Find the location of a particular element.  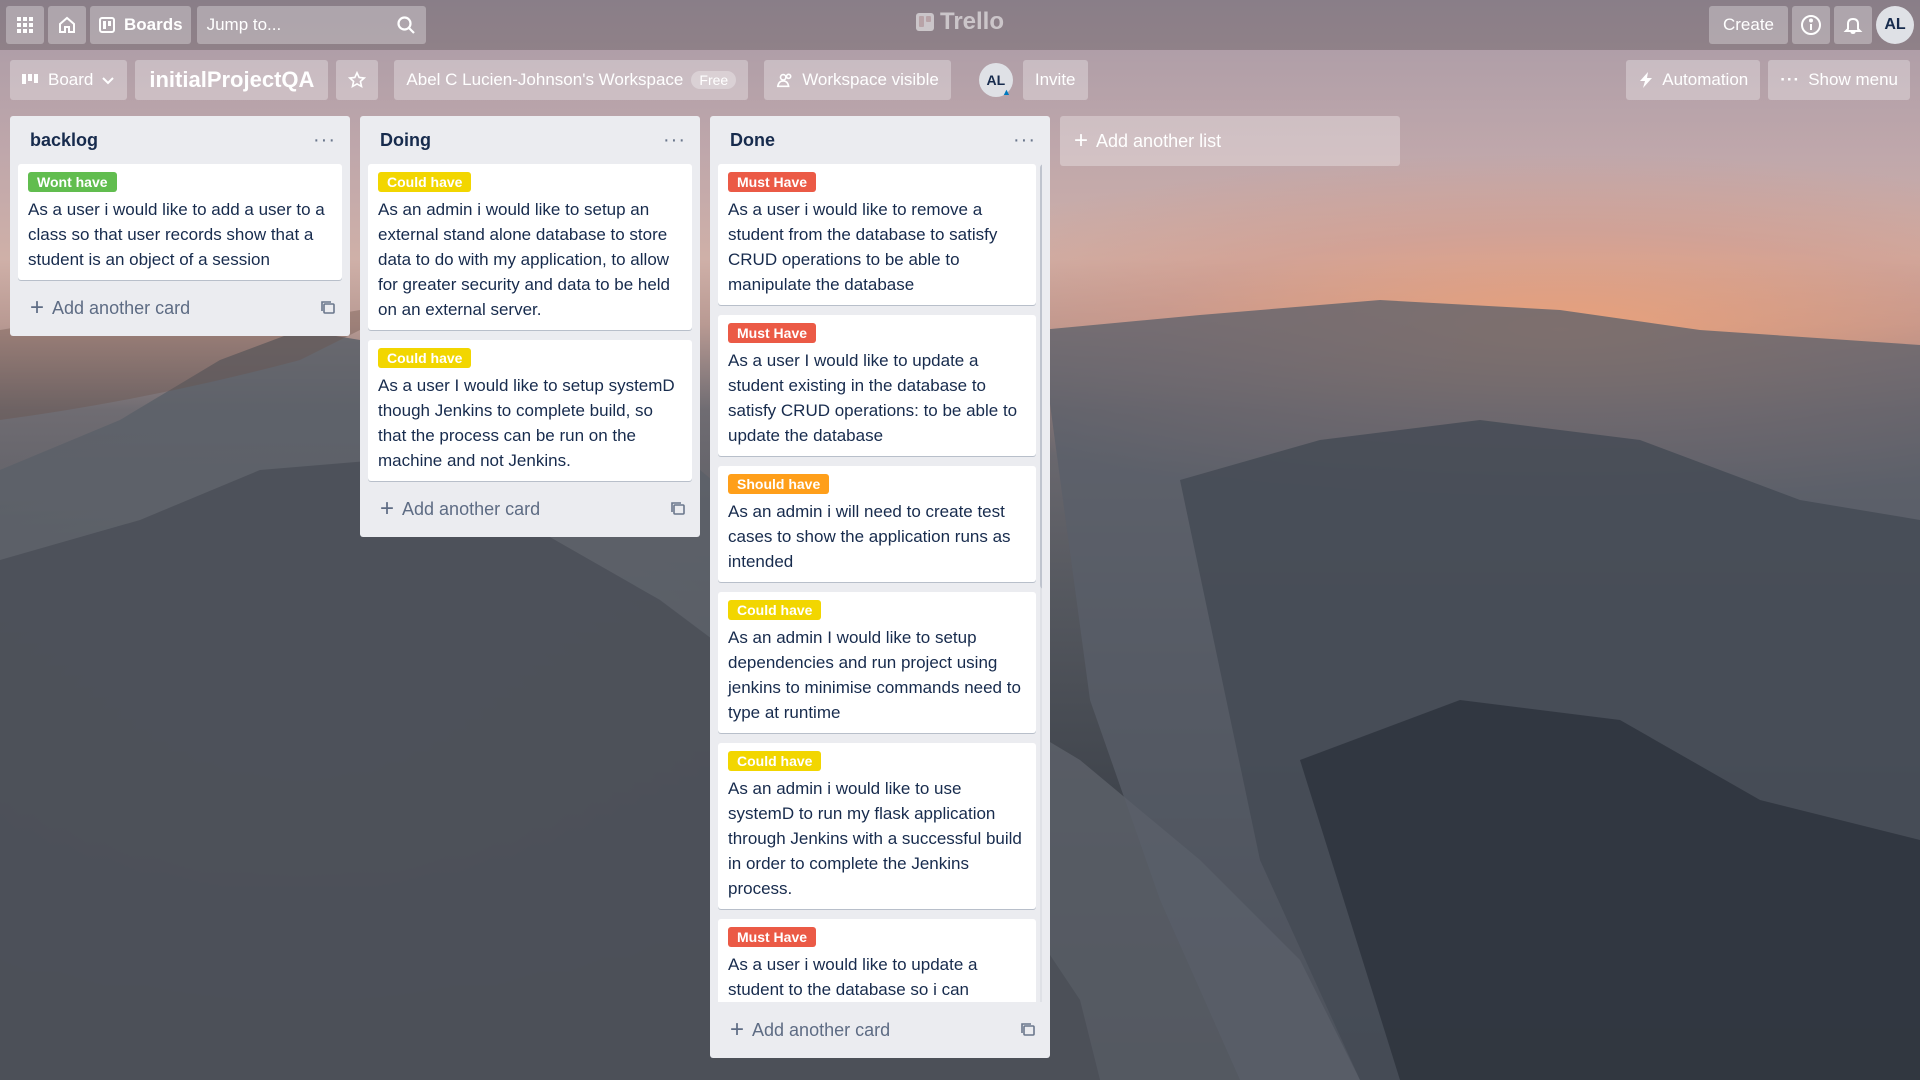

home-icon is located at coordinates (67, 24).